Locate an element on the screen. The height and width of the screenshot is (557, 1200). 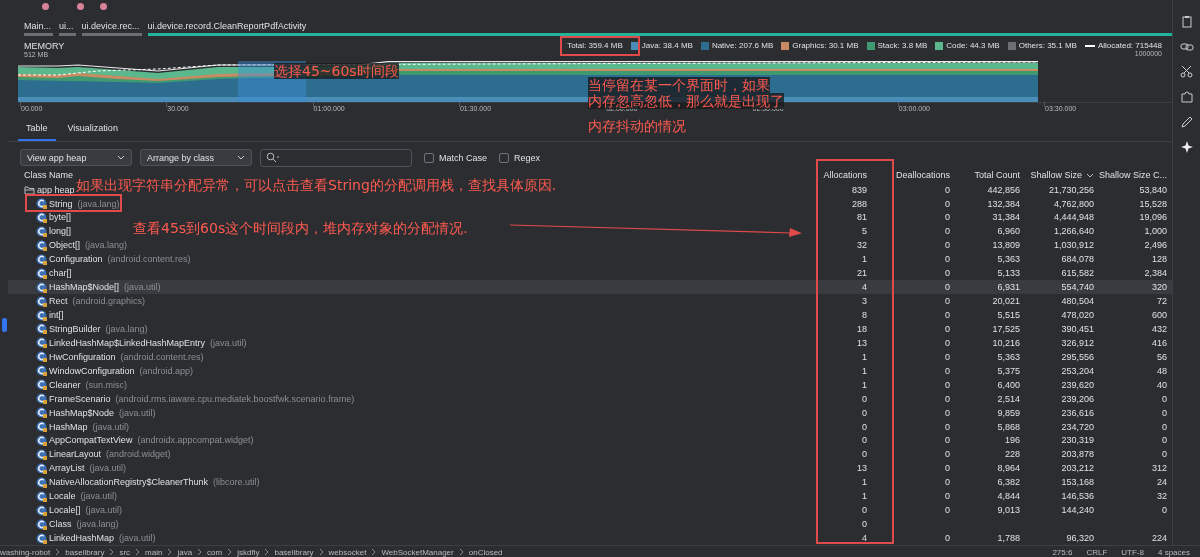
class-name: FrameScenario is located at coordinates (80, 398).